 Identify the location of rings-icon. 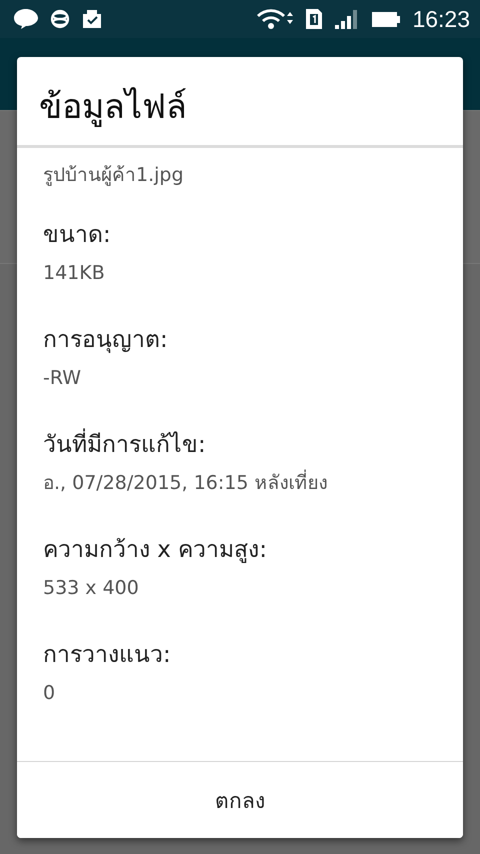
(60, 19).